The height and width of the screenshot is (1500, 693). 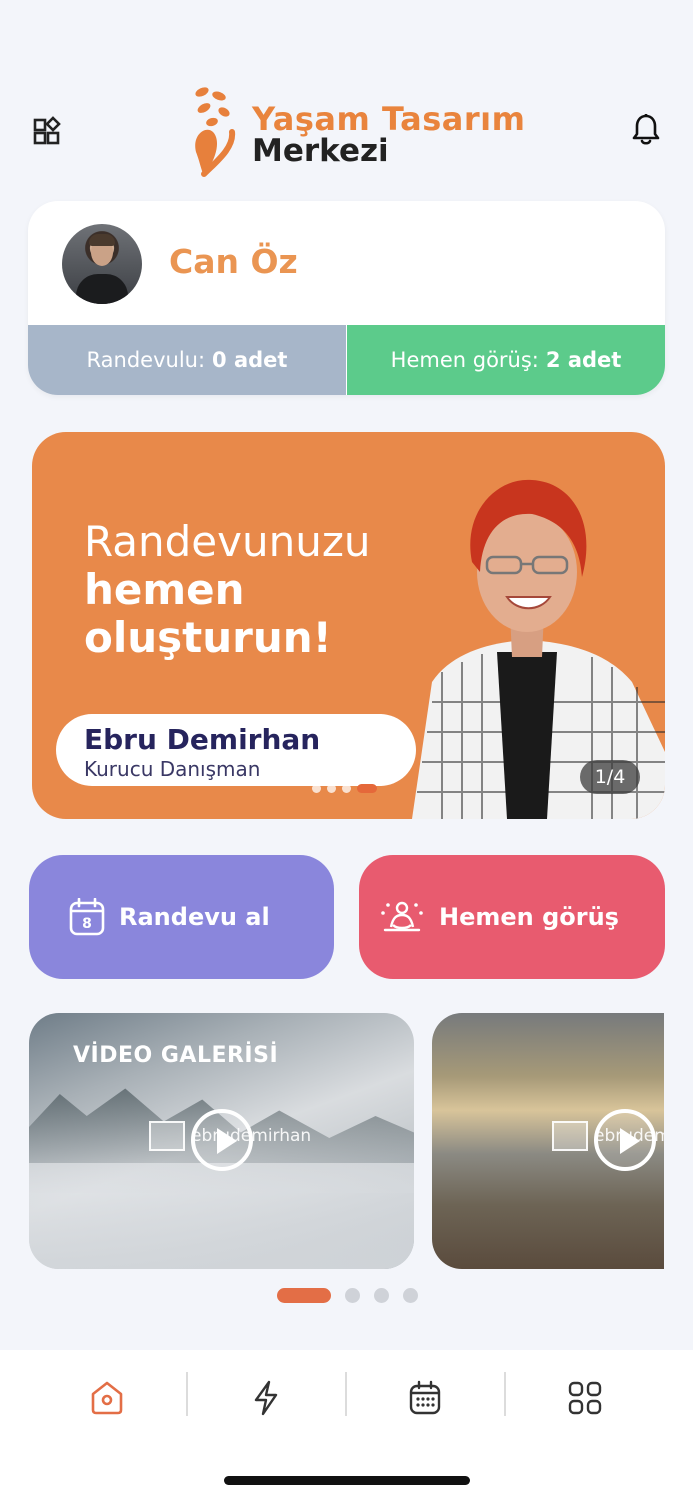 I want to click on apps-grid-icon, so click(x=585, y=1398).